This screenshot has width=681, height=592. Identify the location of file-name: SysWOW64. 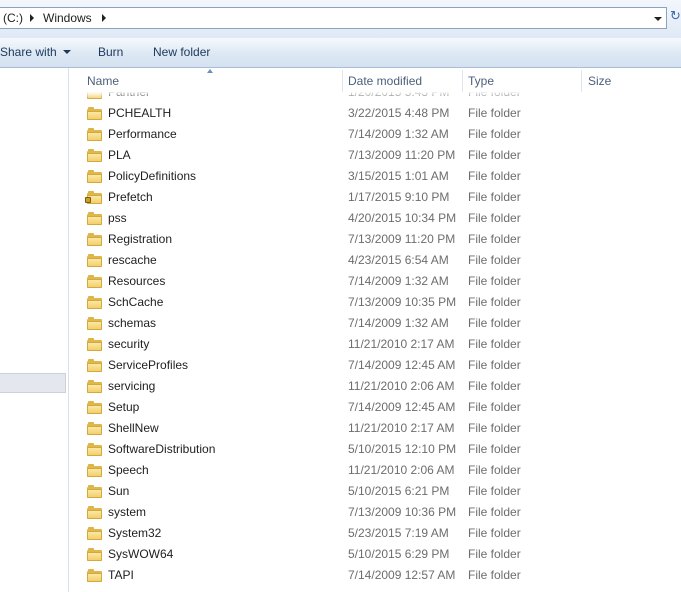
(141, 554).